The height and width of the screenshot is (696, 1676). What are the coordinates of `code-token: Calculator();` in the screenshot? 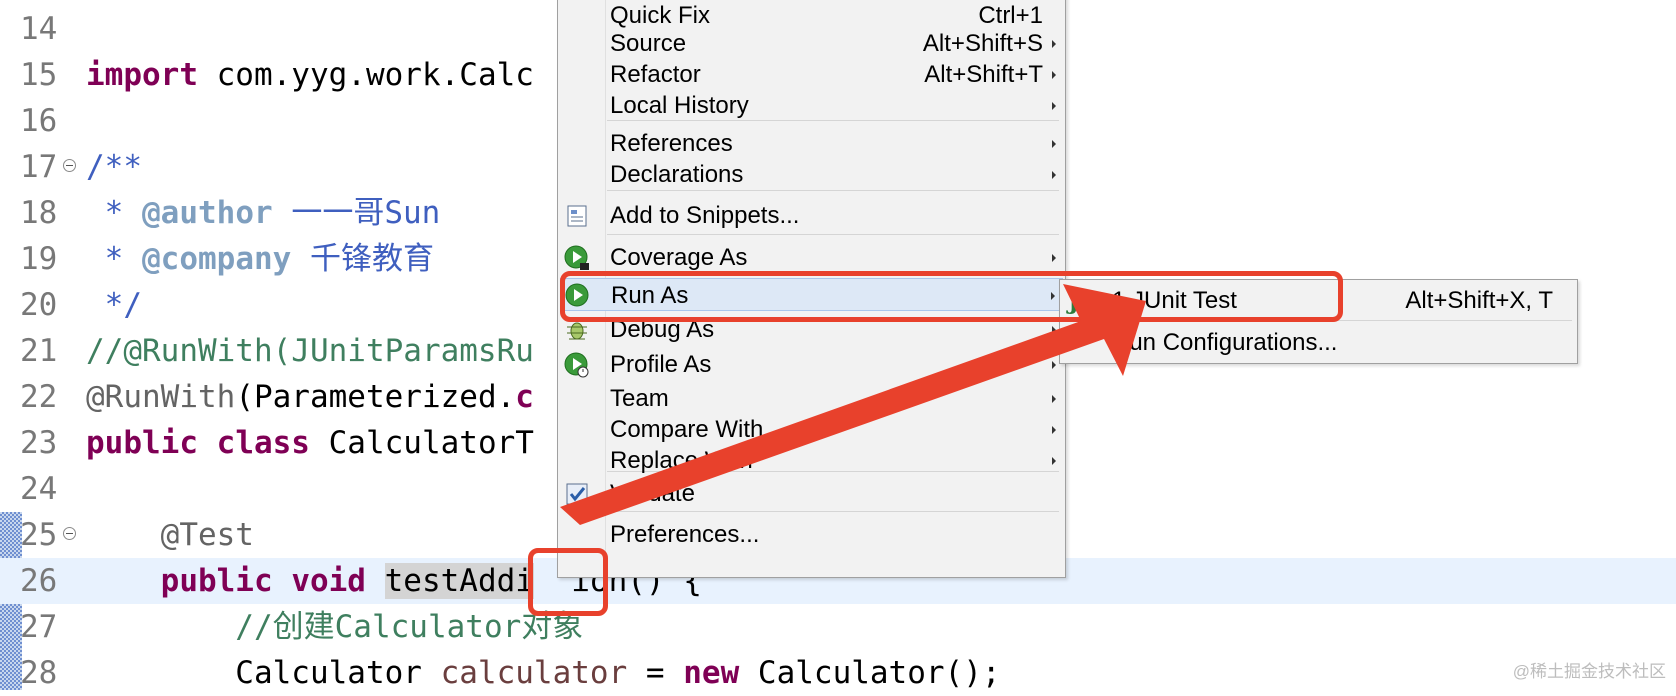 It's located at (870, 673).